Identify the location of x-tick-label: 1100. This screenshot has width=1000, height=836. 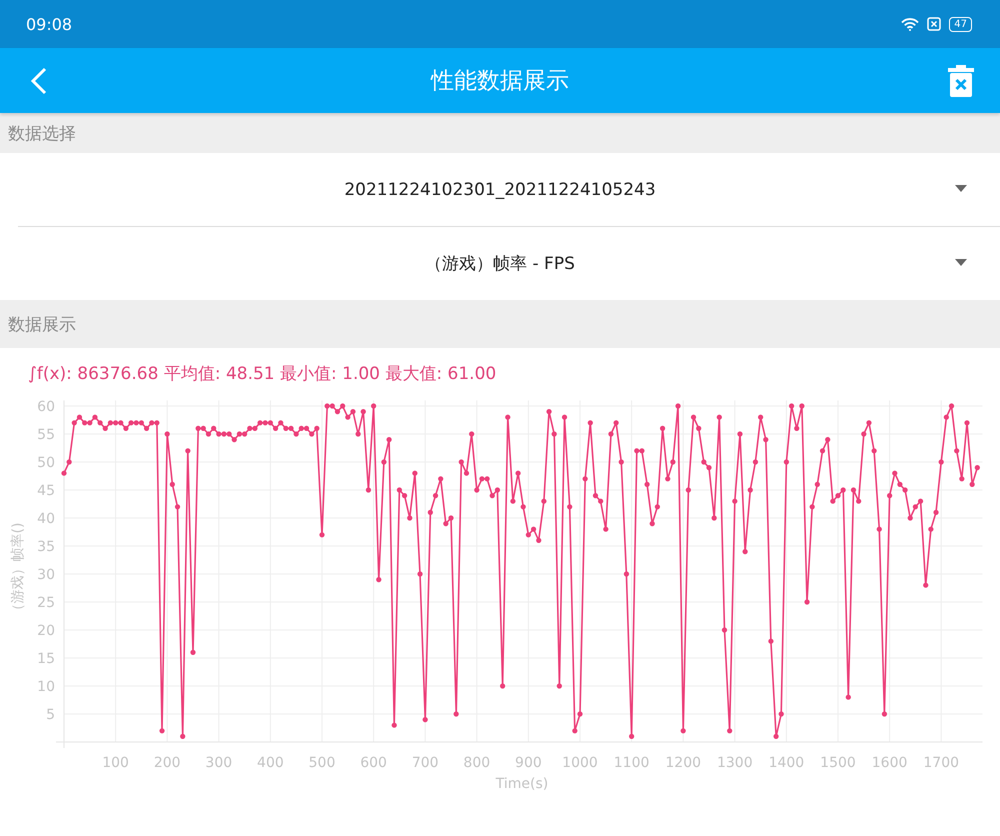
(632, 763).